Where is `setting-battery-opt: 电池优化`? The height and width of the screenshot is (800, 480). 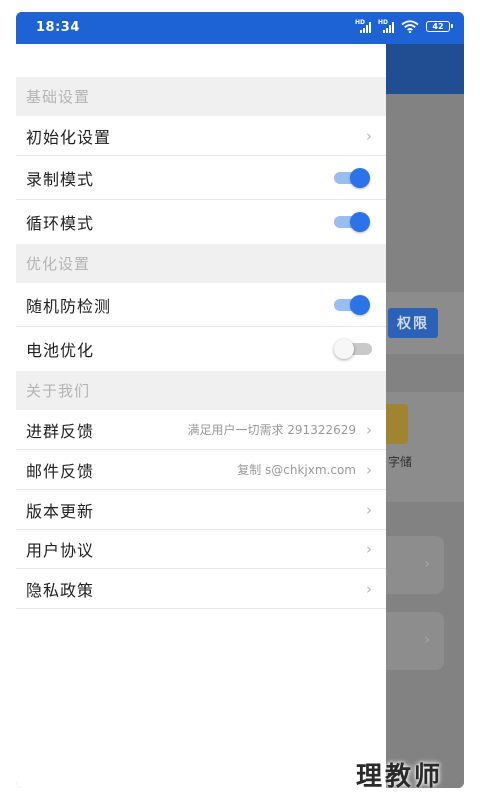
setting-battery-opt: 电池优化 is located at coordinates (201, 349).